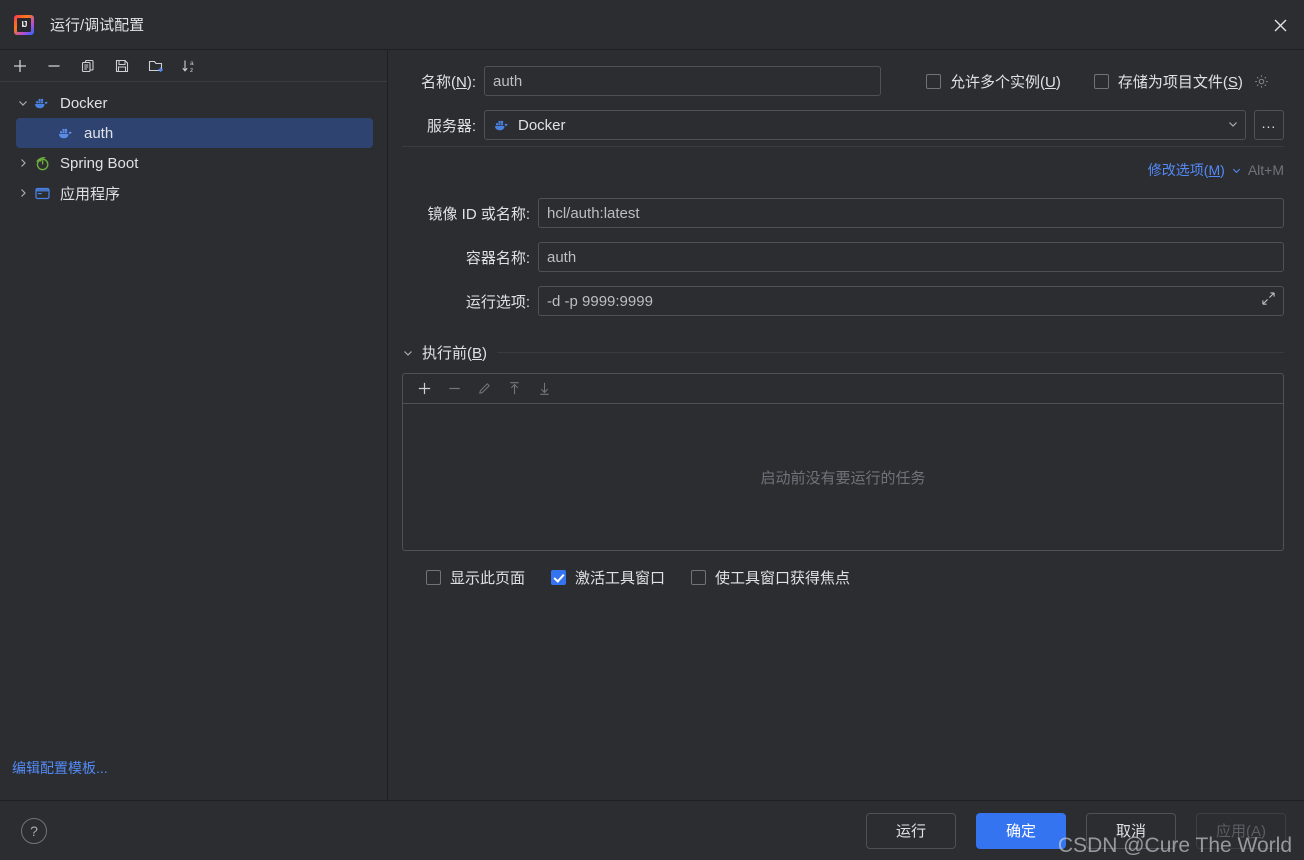 Image resolution: width=1304 pixels, height=860 pixels. Describe the element at coordinates (42, 193) in the screenshot. I see `application-icon` at that location.